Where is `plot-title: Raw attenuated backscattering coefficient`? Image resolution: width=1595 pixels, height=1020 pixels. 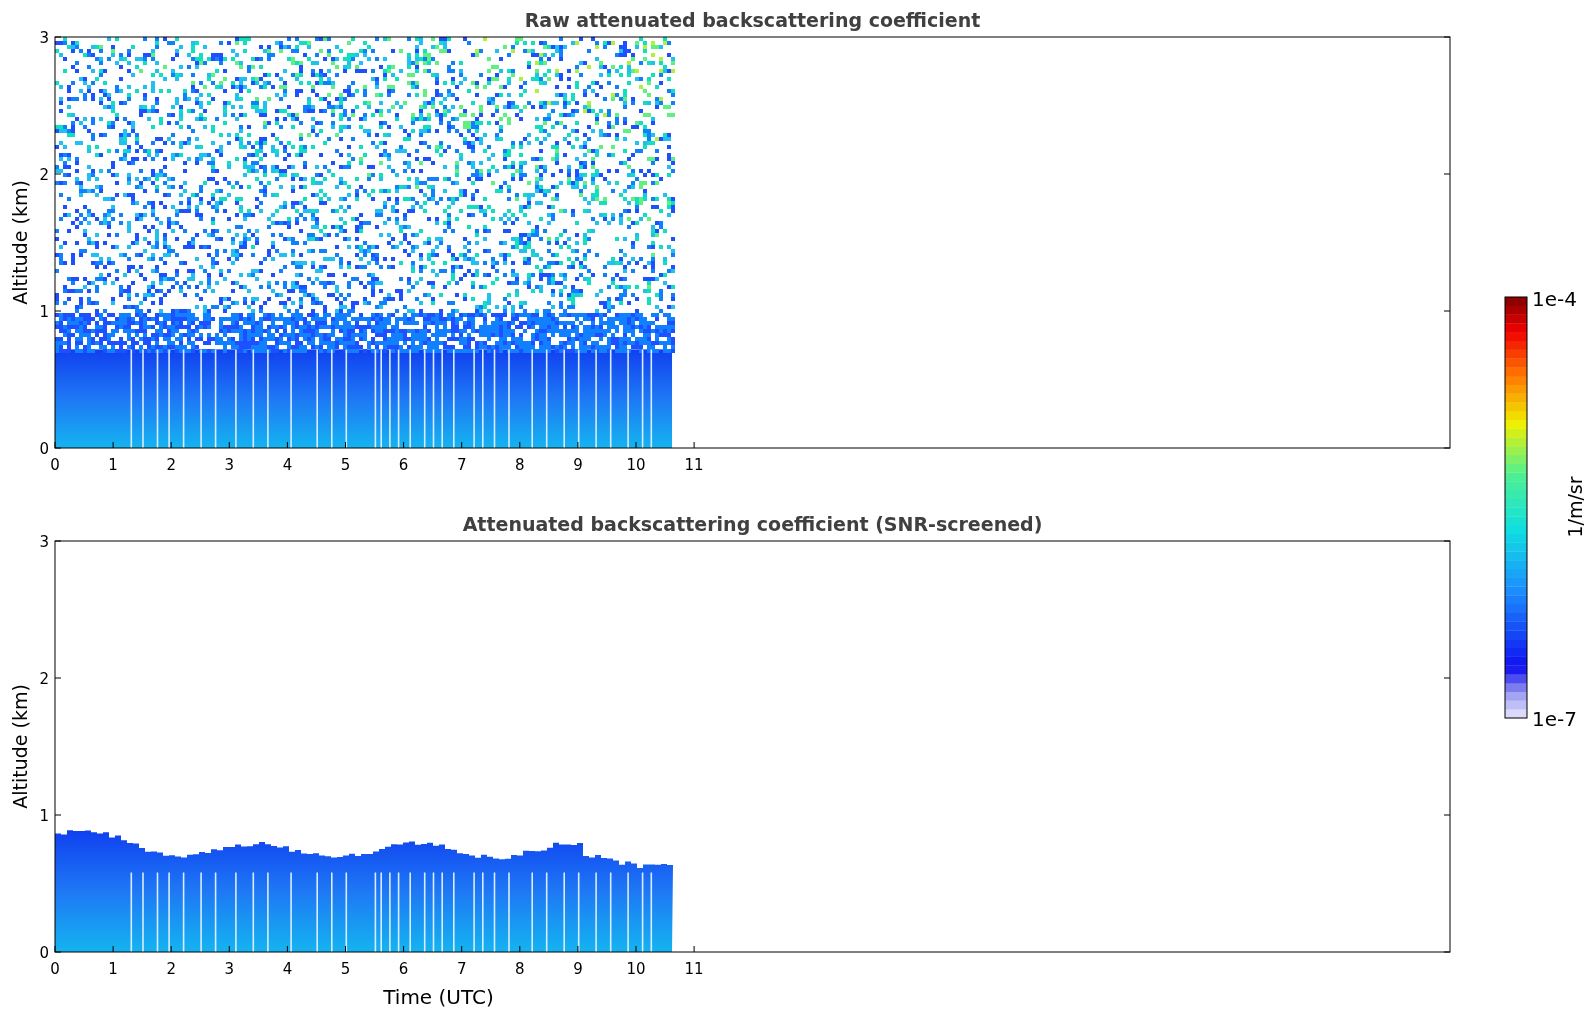 plot-title: Raw attenuated backscattering coefficient is located at coordinates (752, 20).